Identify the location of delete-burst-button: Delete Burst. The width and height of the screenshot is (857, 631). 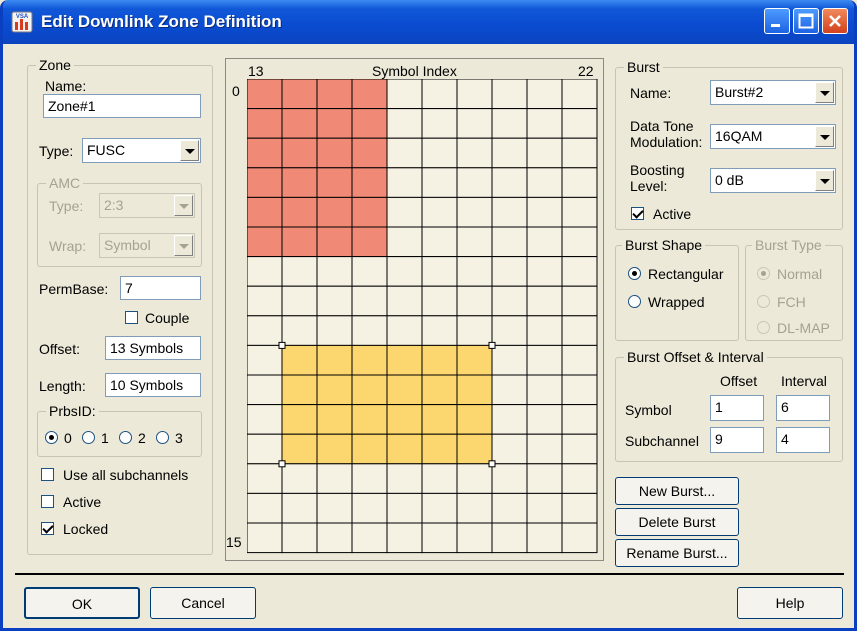
(677, 522).